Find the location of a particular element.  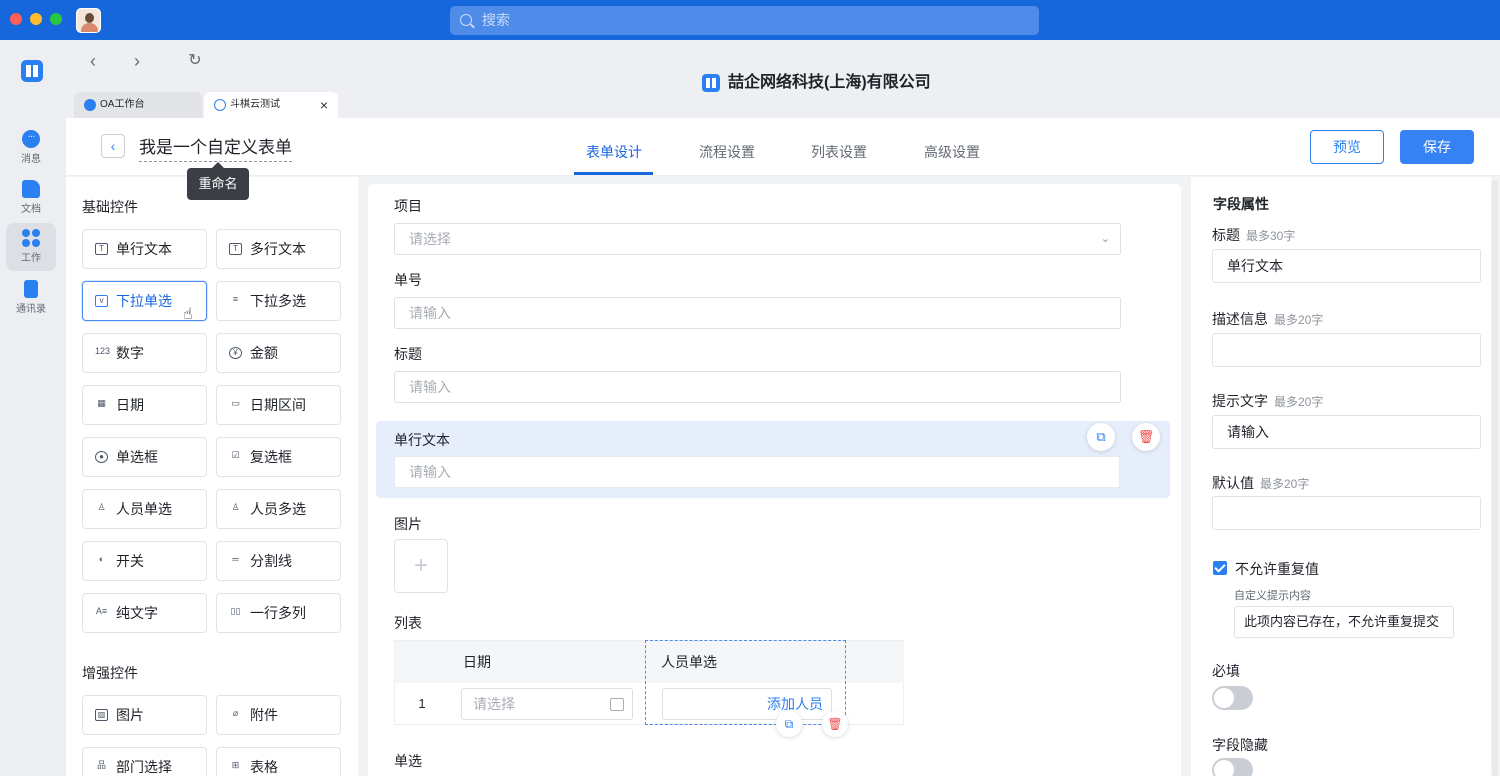

calendar-range-icon: ▭ is located at coordinates (235, 404).